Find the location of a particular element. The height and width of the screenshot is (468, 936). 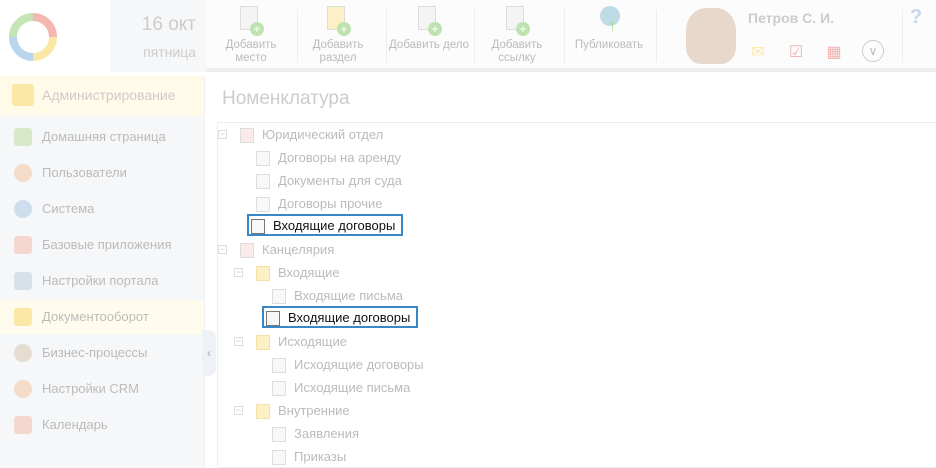

sidebar-item-label: Система is located at coordinates (68, 208).